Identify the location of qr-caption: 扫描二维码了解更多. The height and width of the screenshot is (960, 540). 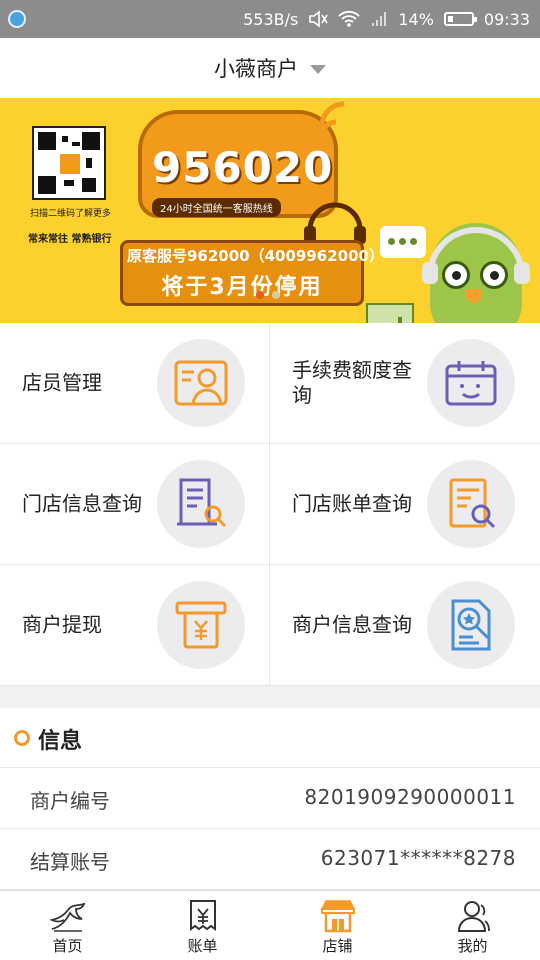
(71, 214).